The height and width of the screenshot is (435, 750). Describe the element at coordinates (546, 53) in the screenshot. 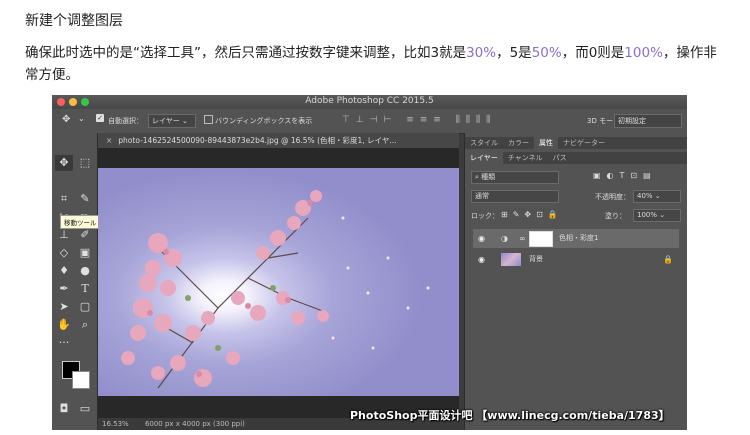

I see `highlight-50: 50%` at that location.